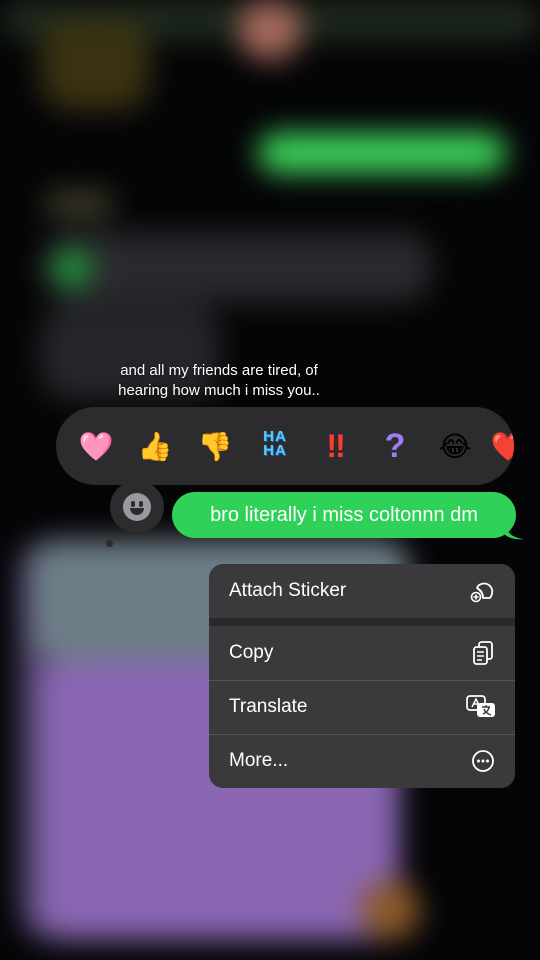 The height and width of the screenshot is (960, 540). What do you see at coordinates (155, 447) in the screenshot?
I see `thumbs-up-reaction: 👍` at bounding box center [155, 447].